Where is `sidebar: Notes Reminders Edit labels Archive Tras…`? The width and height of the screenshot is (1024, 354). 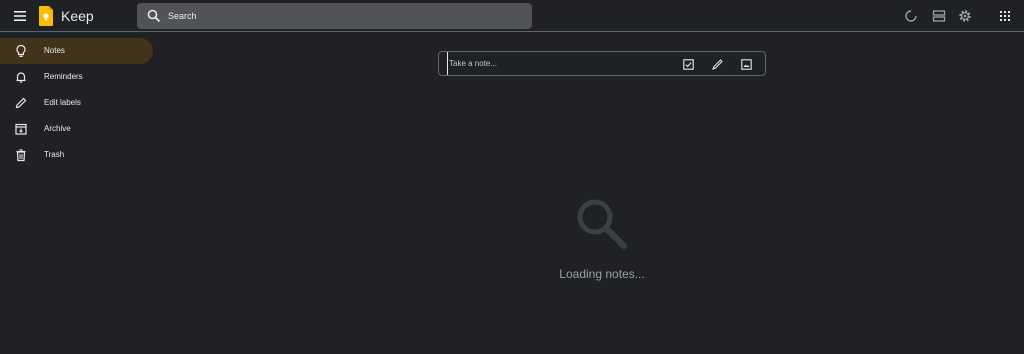
sidebar: Notes Reminders Edit labels Archive Tras… is located at coordinates (80, 103).